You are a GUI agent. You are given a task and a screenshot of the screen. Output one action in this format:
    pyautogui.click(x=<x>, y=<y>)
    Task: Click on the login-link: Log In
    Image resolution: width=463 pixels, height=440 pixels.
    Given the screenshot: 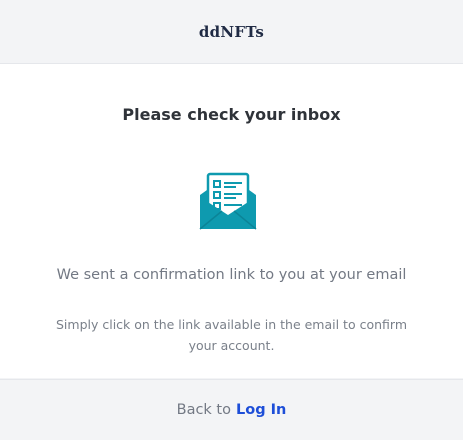 What is the action you would take?
    pyautogui.click(x=261, y=410)
    